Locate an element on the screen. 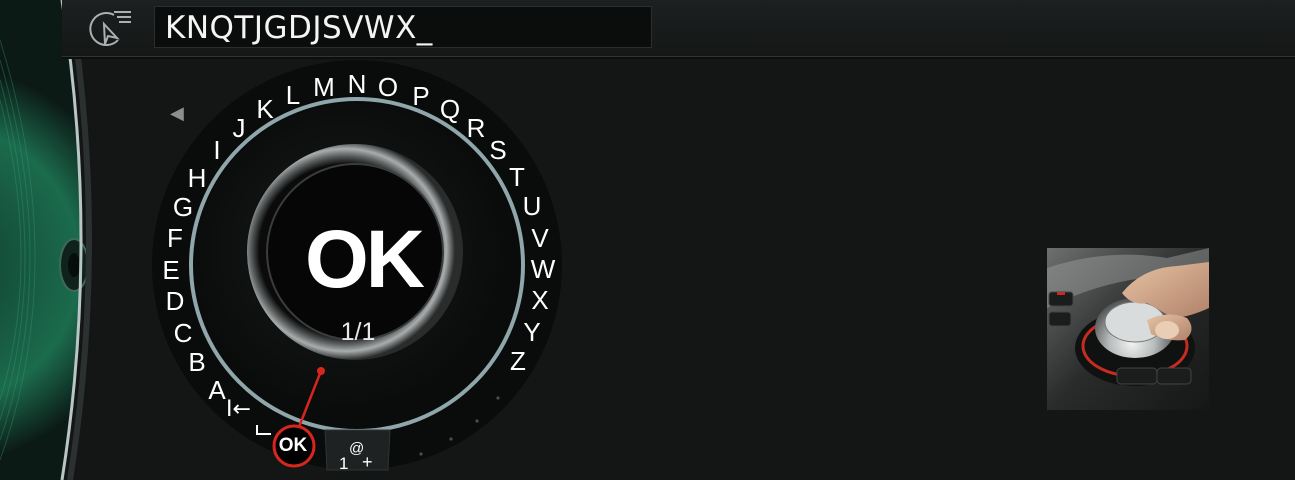  special-chars-plus: + is located at coordinates (367, 462).